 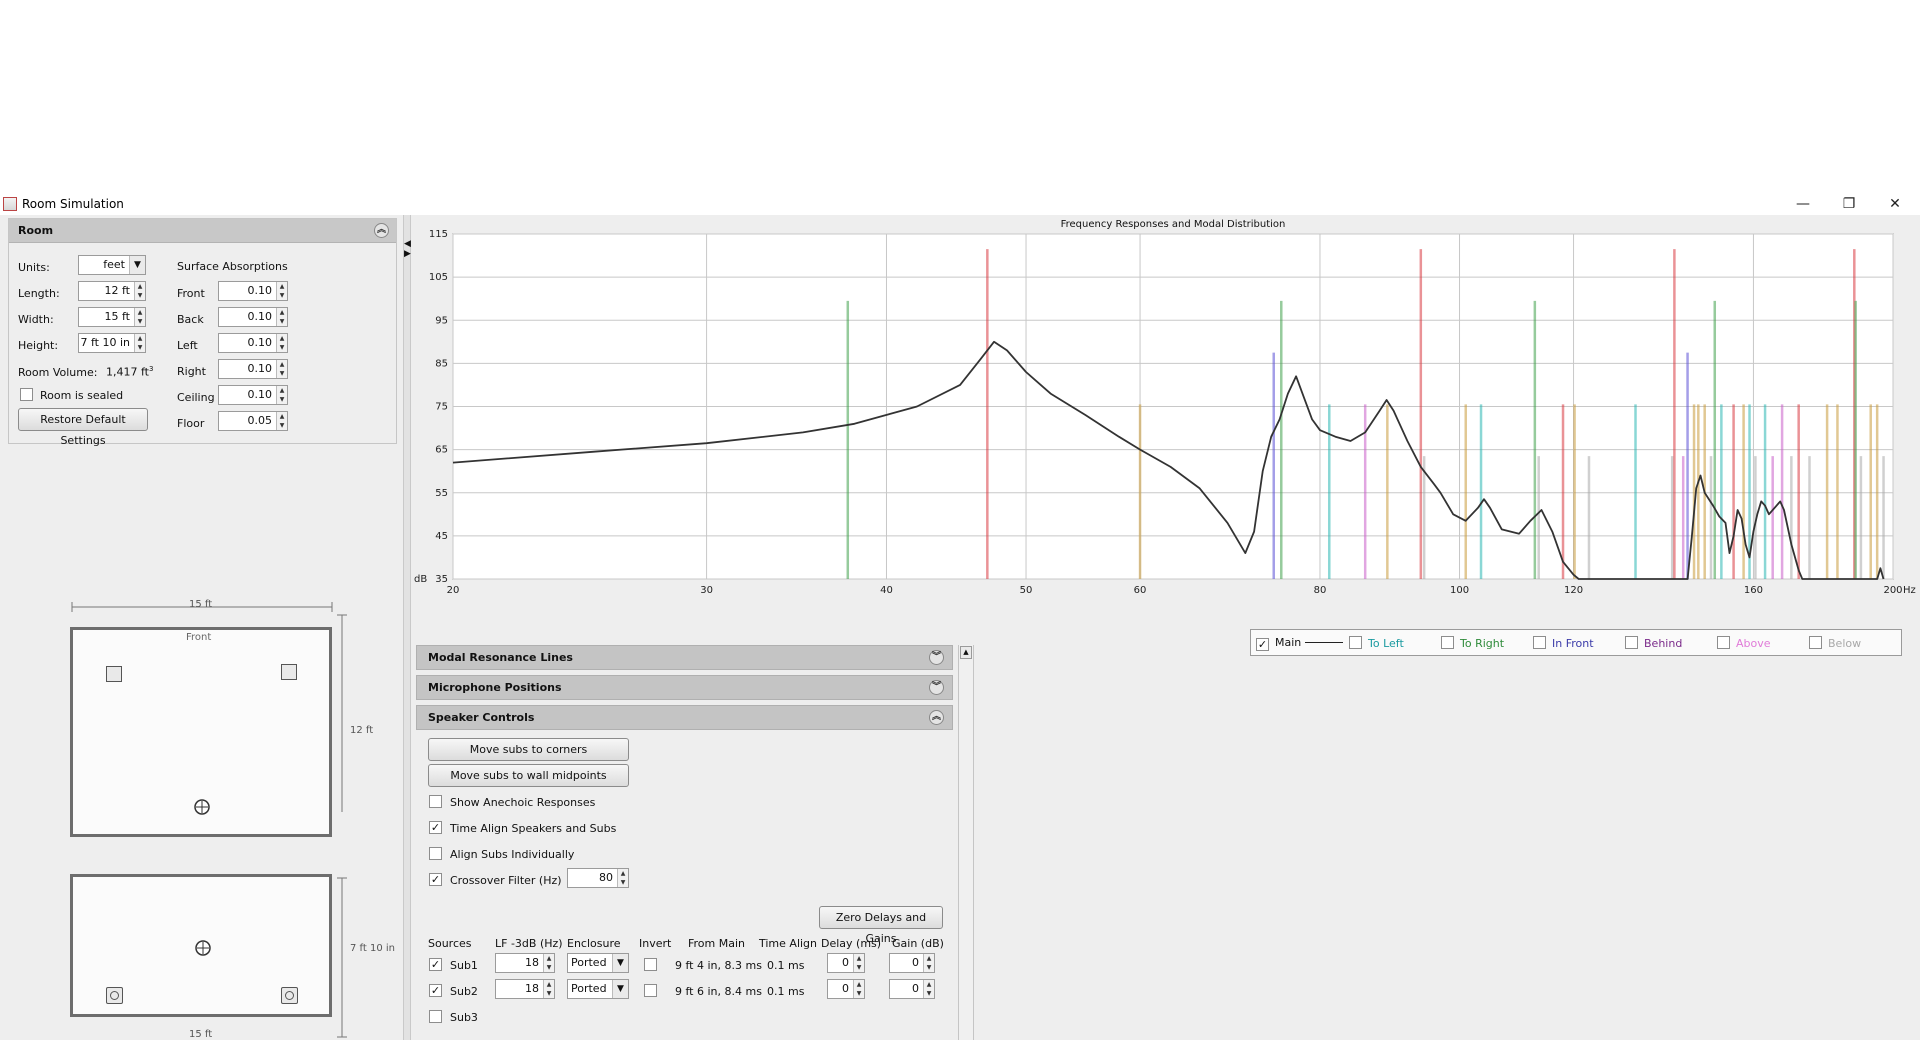 What do you see at coordinates (26, 394) in the screenshot?
I see `room-sealed-checkbox` at bounding box center [26, 394].